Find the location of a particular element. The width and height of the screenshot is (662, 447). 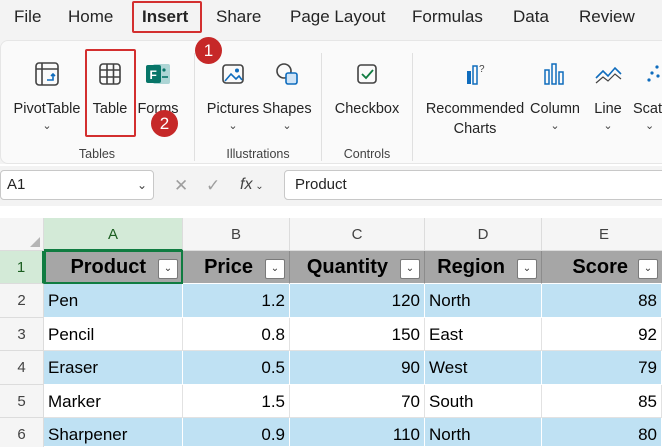

tab-review: Review is located at coordinates (607, 17).